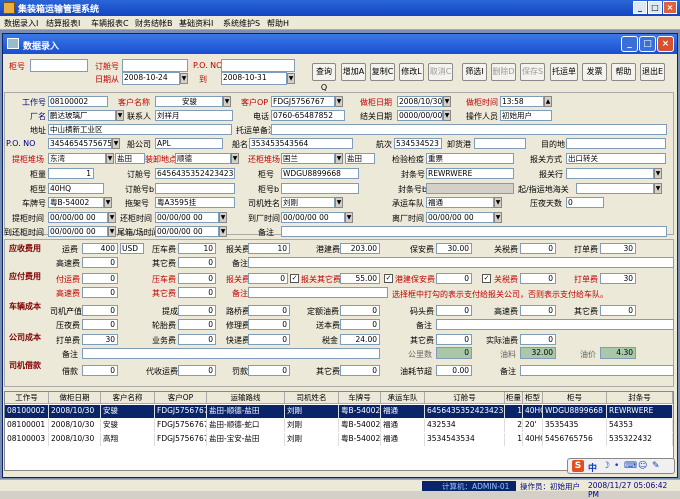  Describe the element at coordinates (76, 202) in the screenshot. I see `plate-input: 粤B-54002` at that location.